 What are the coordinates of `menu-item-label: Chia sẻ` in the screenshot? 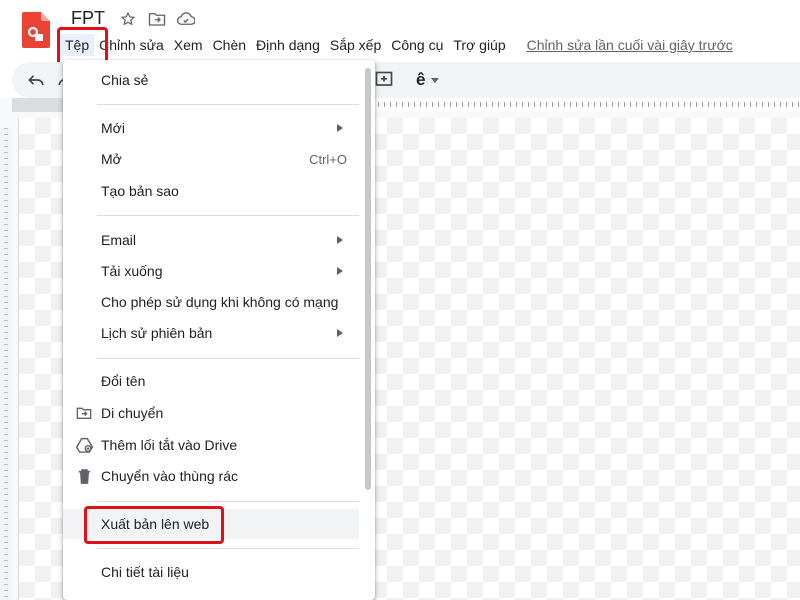 It's located at (125, 80).